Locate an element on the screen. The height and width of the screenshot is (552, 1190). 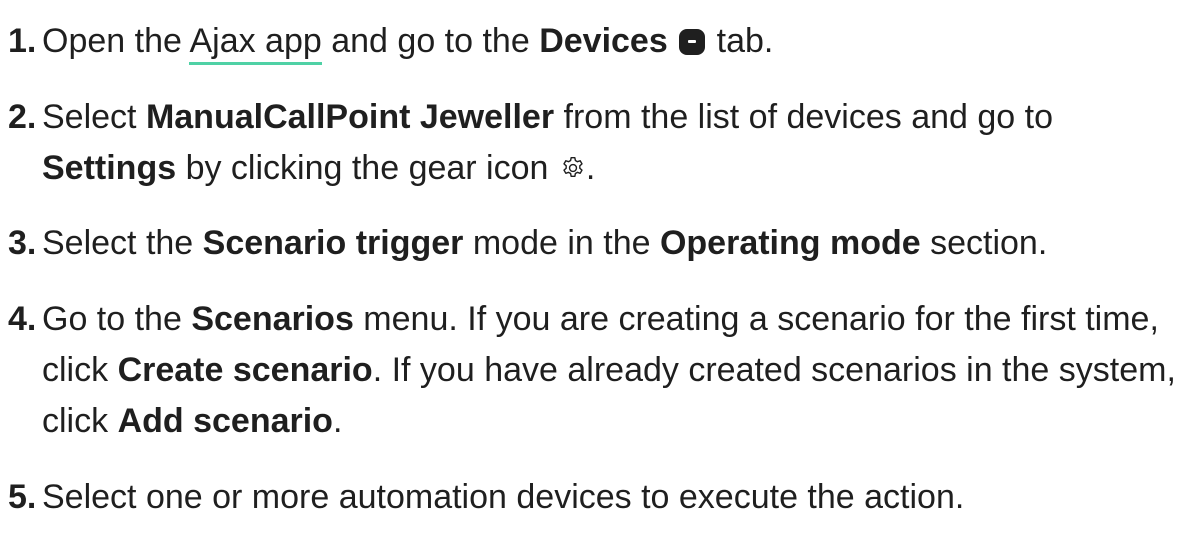
scenario-trigger-label: Scenario trigger is located at coordinates (333, 243).